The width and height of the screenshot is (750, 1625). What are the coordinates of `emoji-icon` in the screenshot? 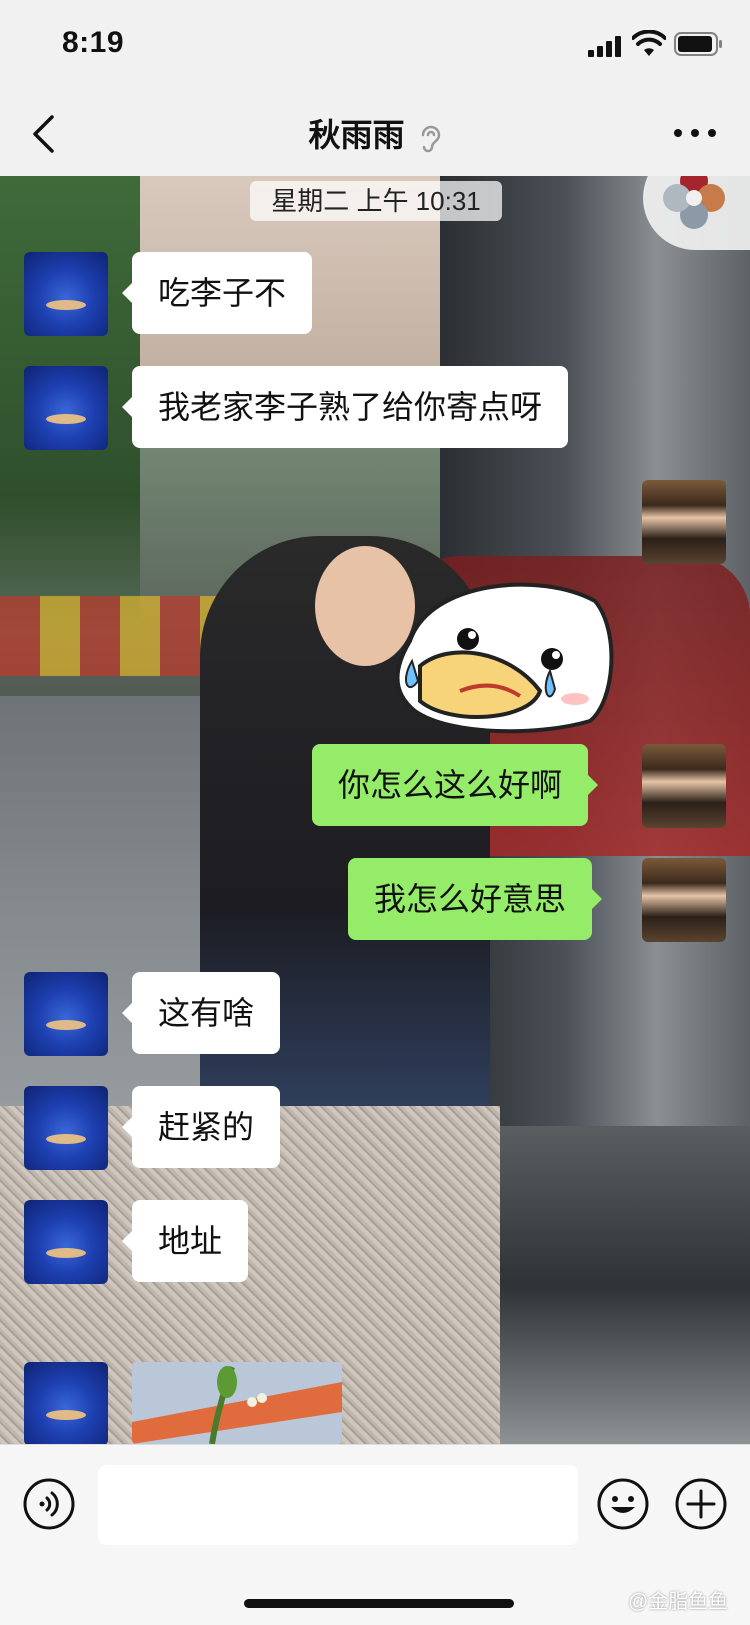 It's located at (623, 1504).